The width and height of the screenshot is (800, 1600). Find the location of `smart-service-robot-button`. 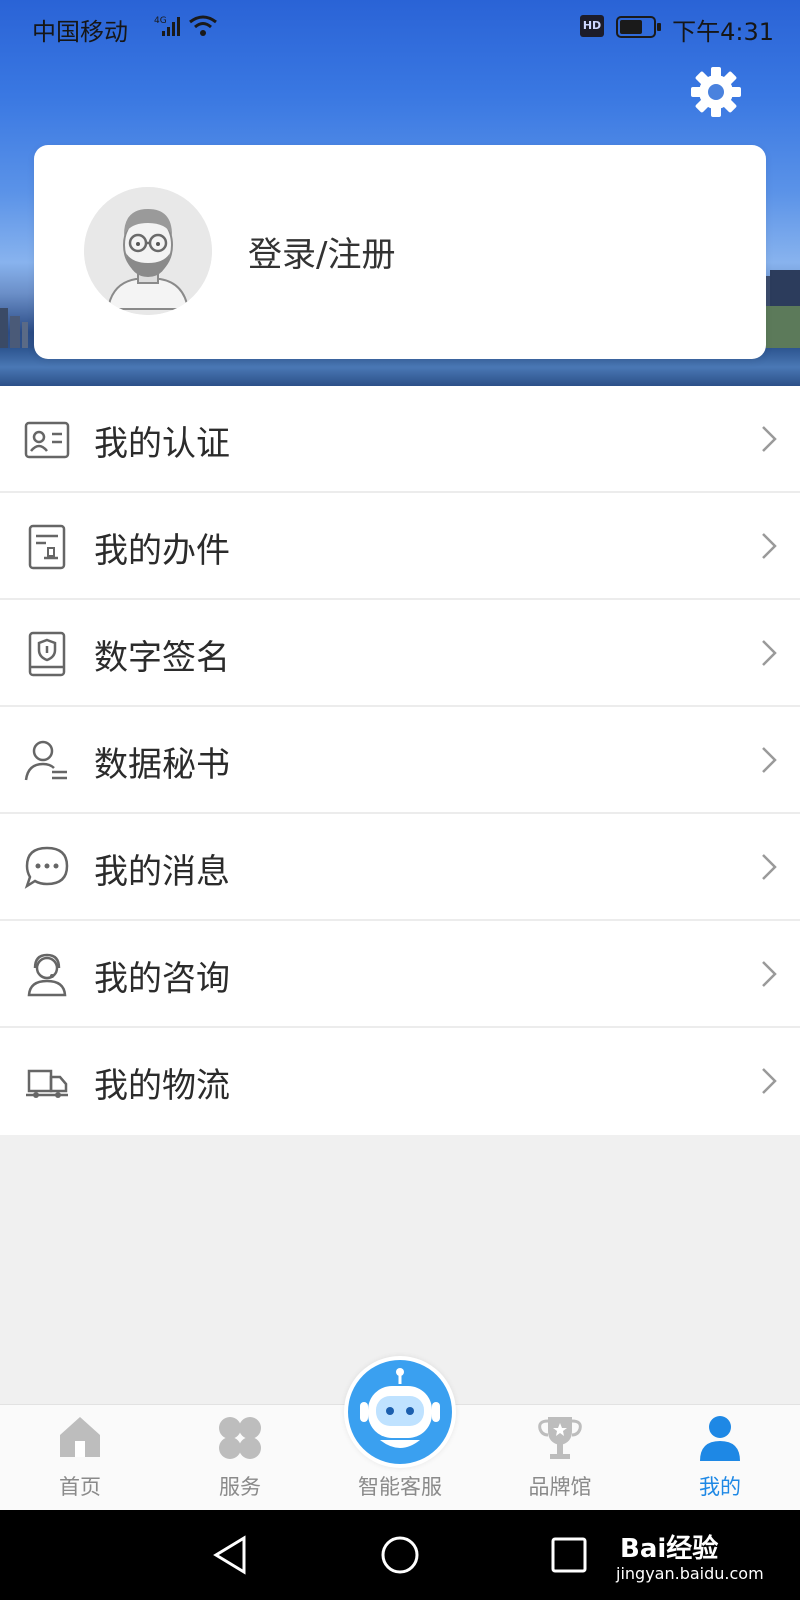

smart-service-robot-button is located at coordinates (400, 1412).